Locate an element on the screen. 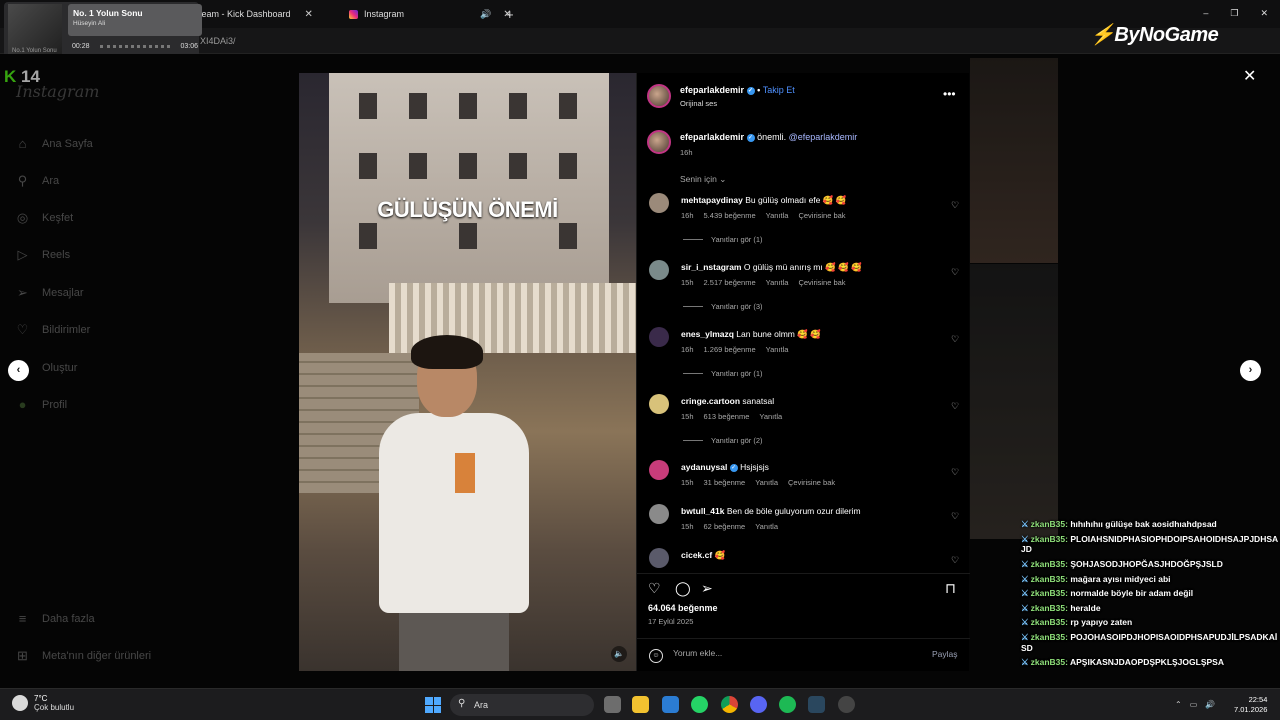 This screenshot has height=720, width=1280. caption-username: efeparlakdemir is located at coordinates (712, 137).